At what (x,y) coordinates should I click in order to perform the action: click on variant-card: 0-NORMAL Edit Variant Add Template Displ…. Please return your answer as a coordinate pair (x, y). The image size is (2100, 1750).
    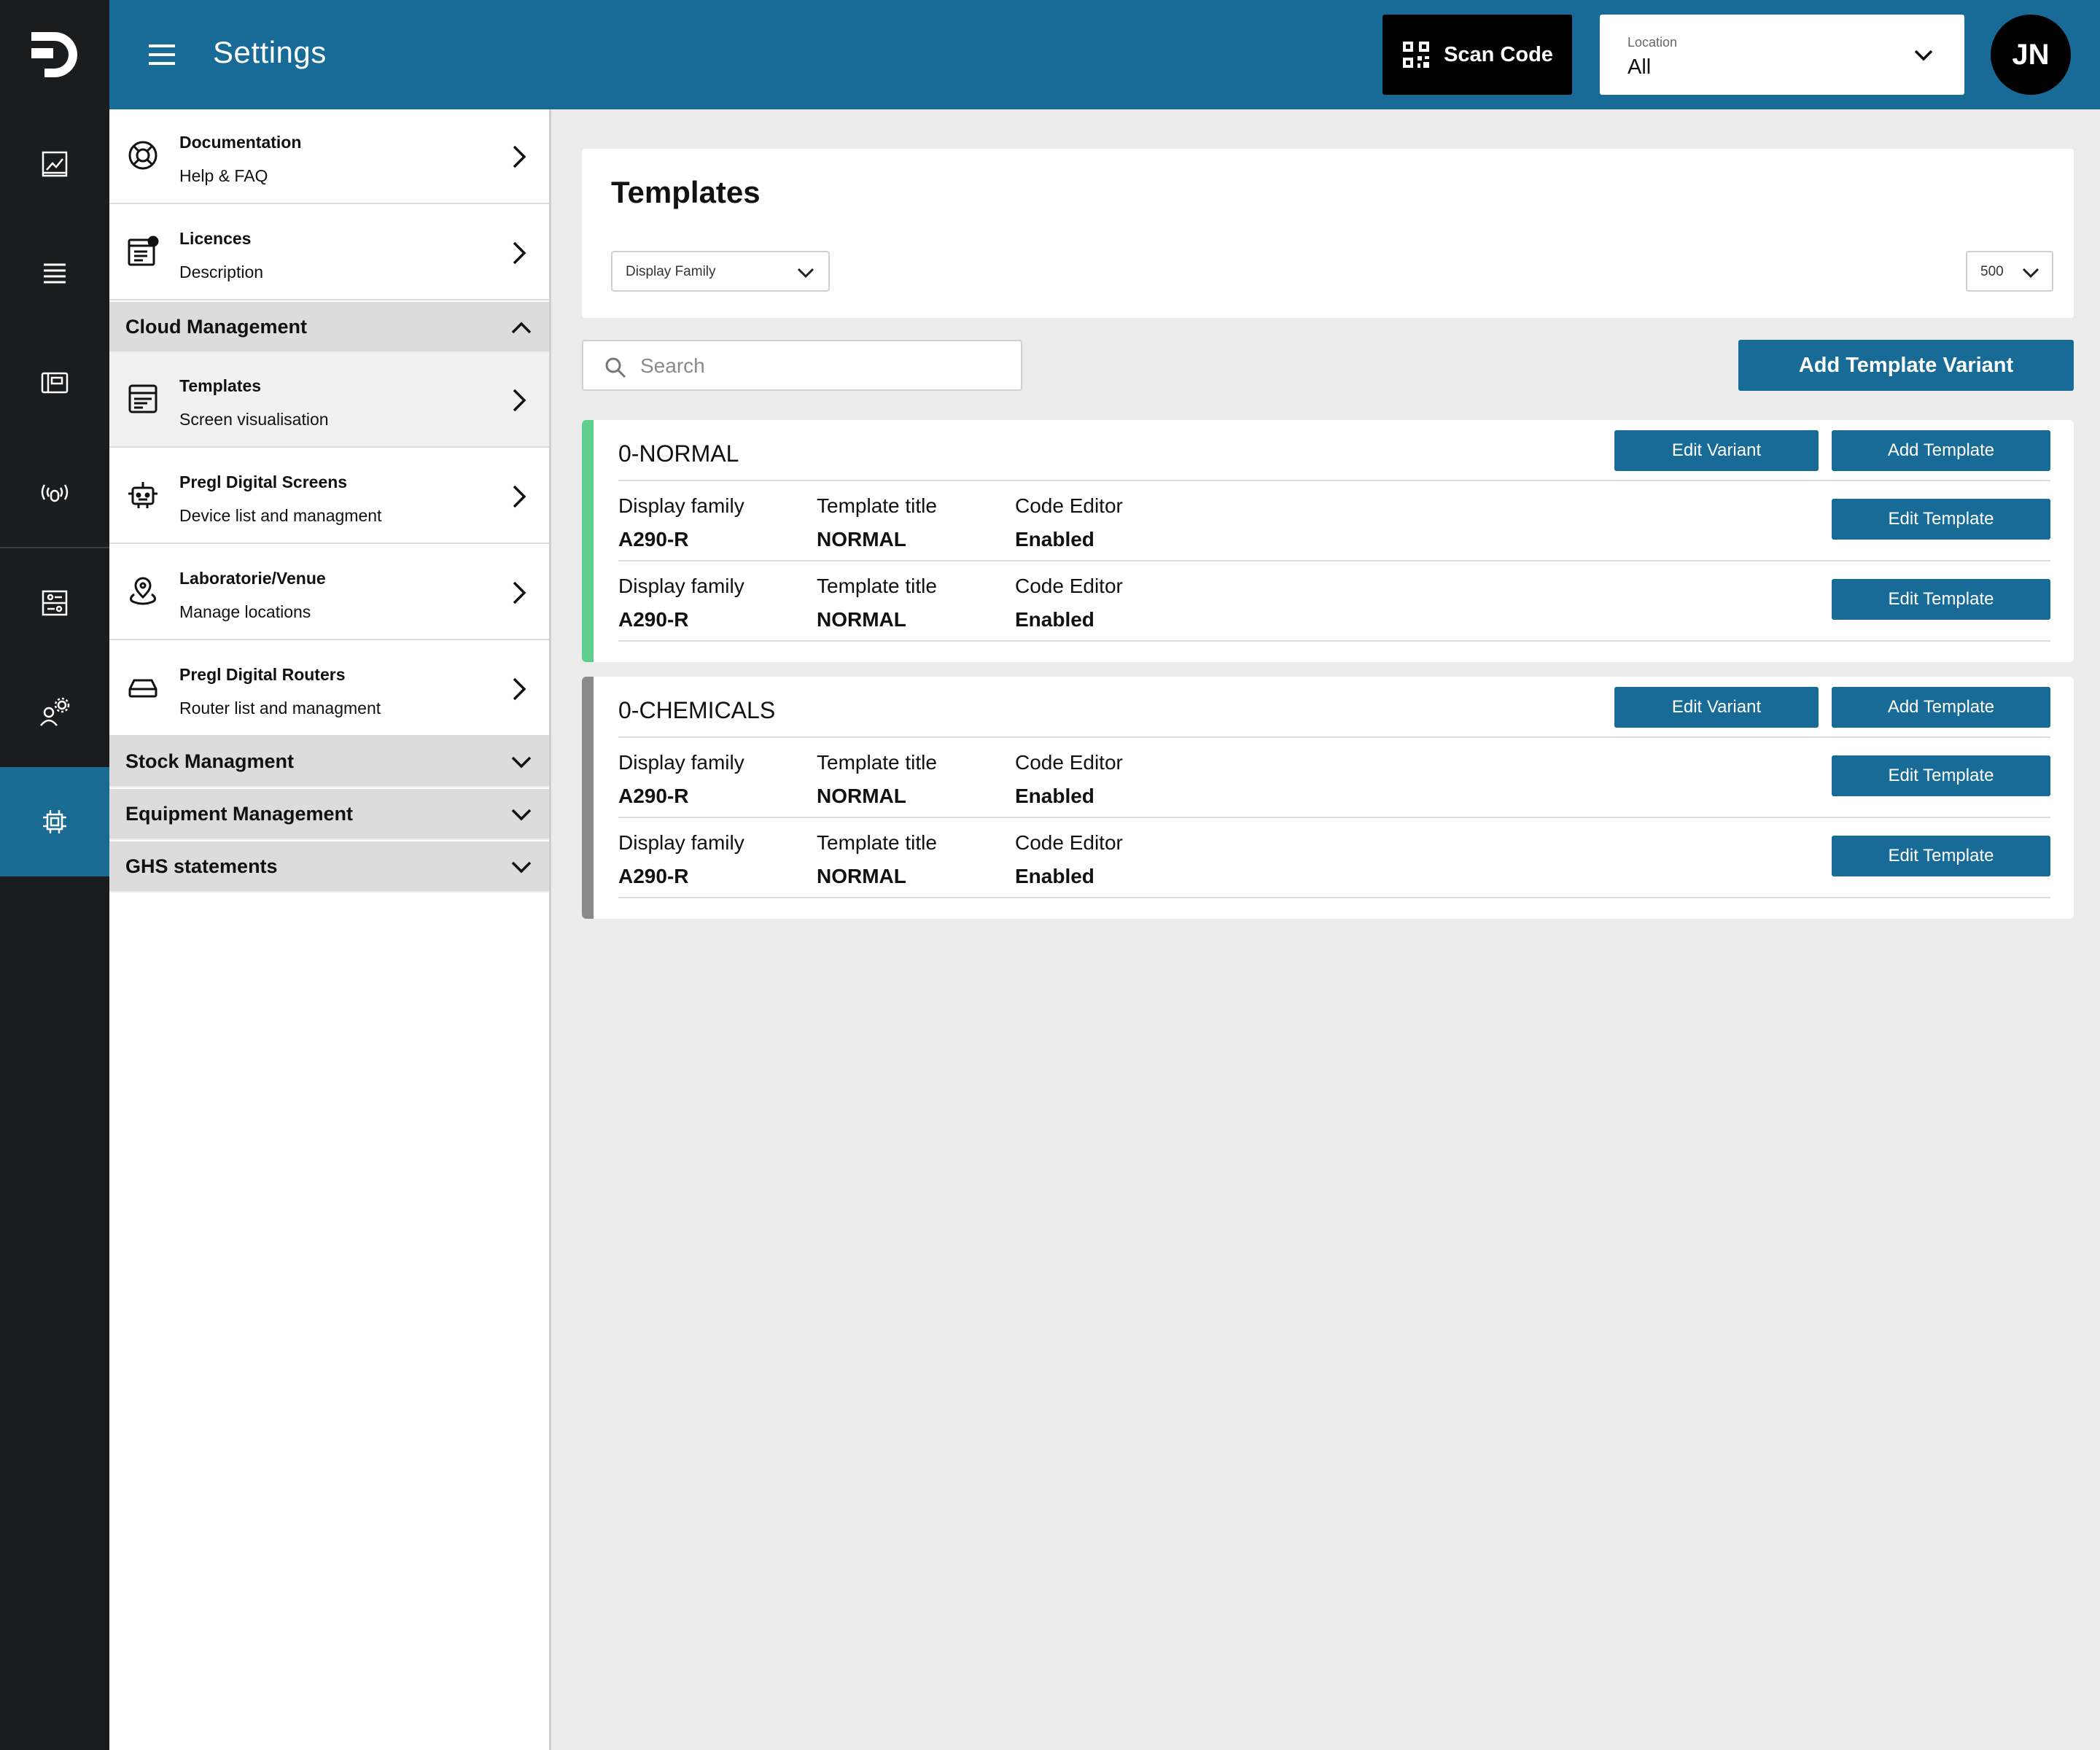
    Looking at the image, I should click on (1328, 541).